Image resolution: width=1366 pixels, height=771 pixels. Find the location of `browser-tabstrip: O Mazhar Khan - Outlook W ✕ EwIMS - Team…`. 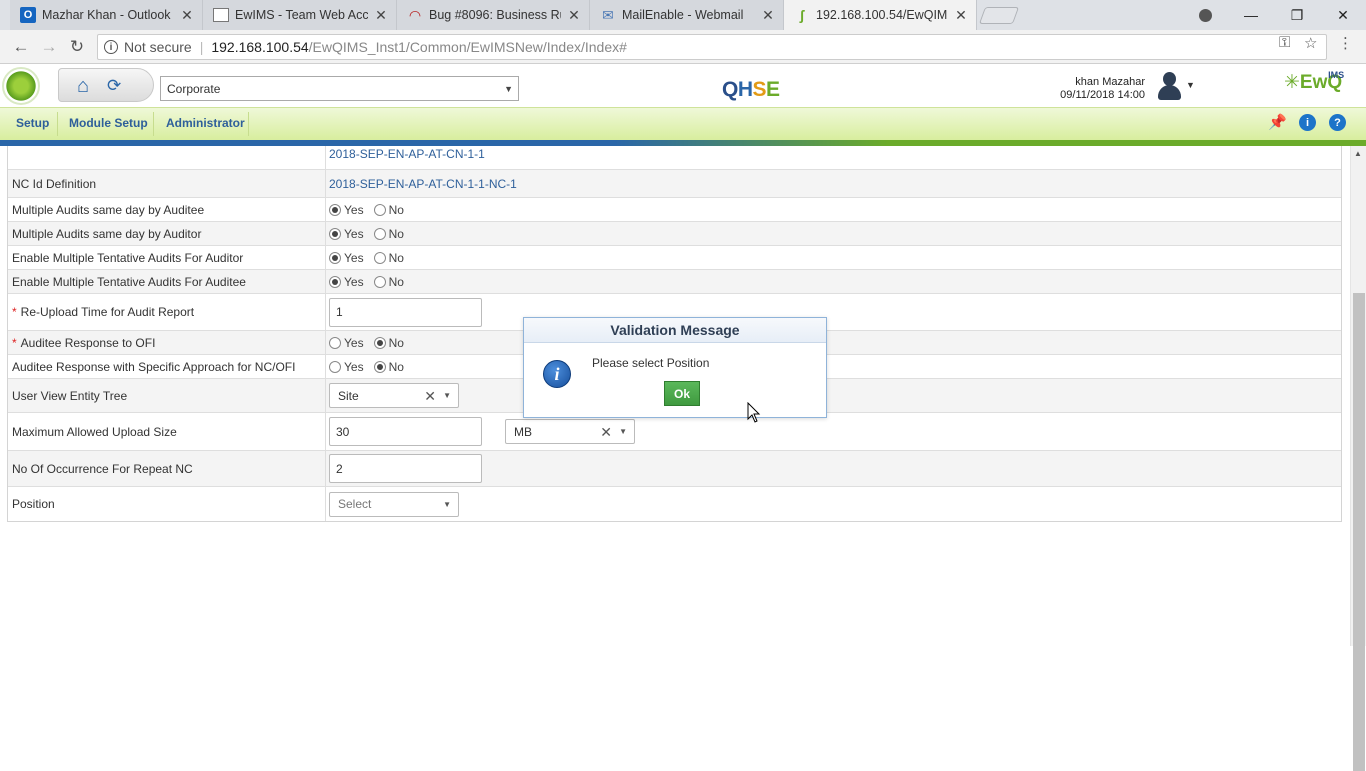

browser-tabstrip: O Mazhar Khan - Outlook W ✕ EwIMS - Team… is located at coordinates (683, 15).